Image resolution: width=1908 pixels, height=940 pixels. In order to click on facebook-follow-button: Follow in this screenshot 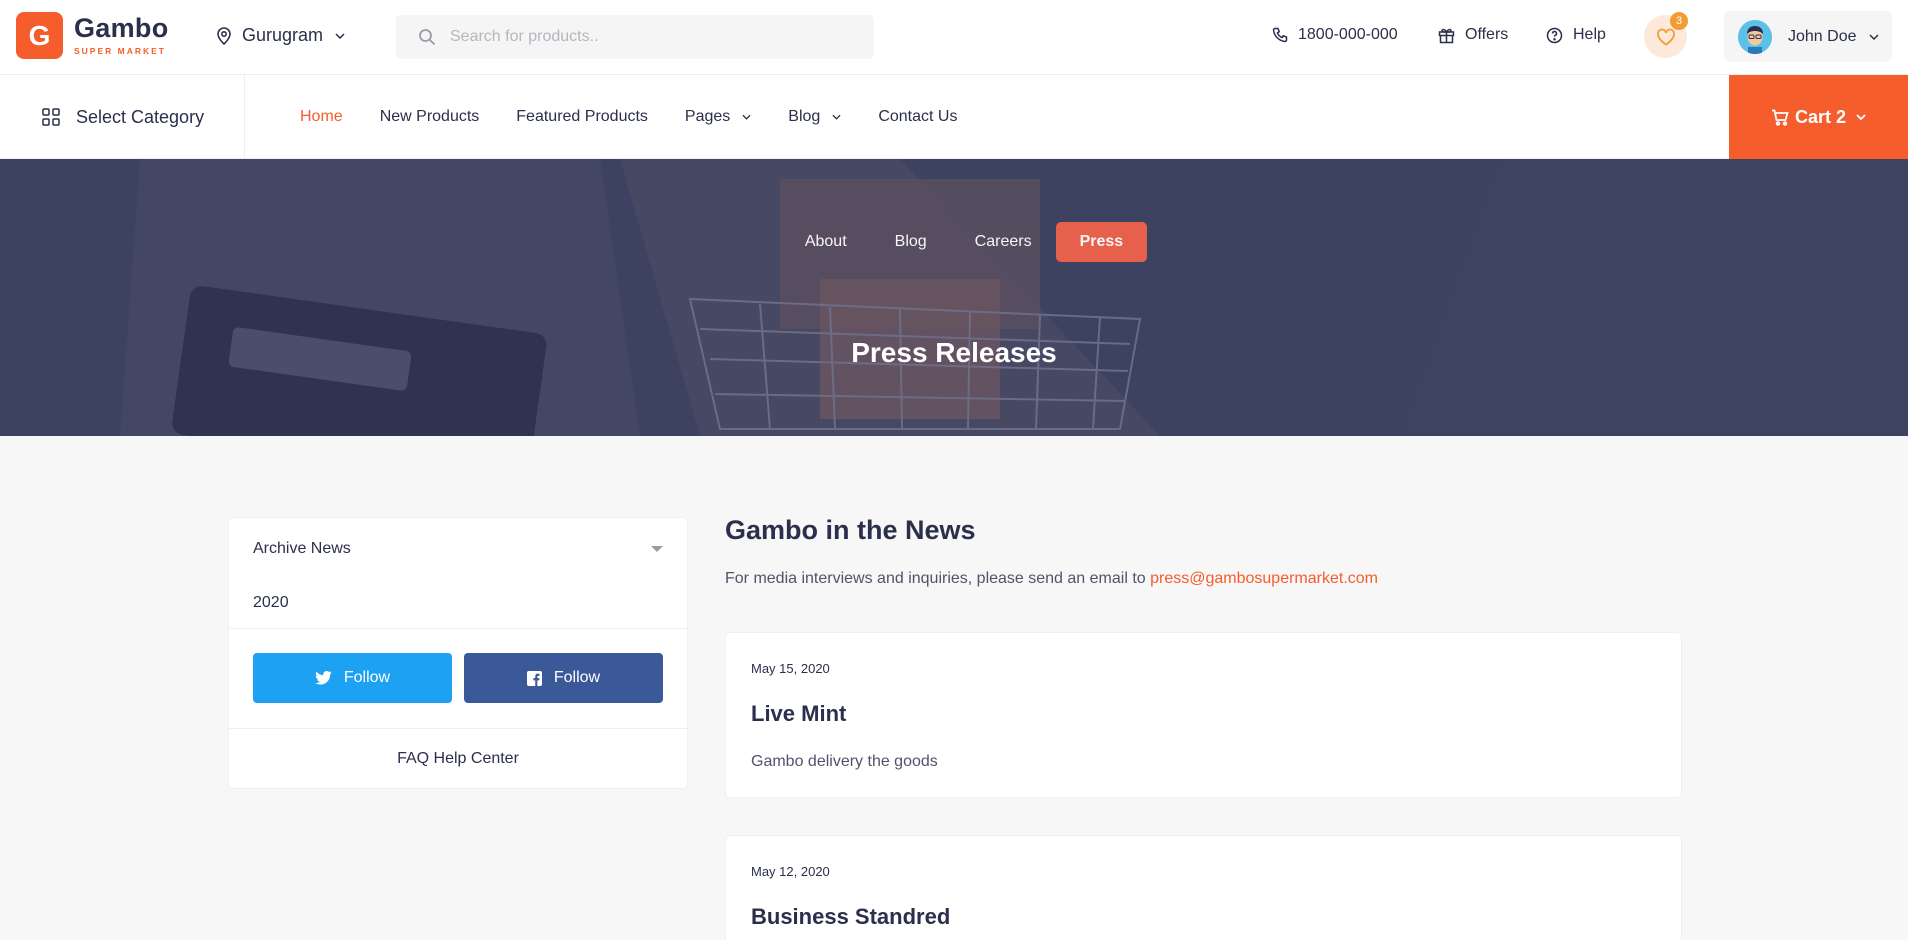, I will do `click(563, 678)`.